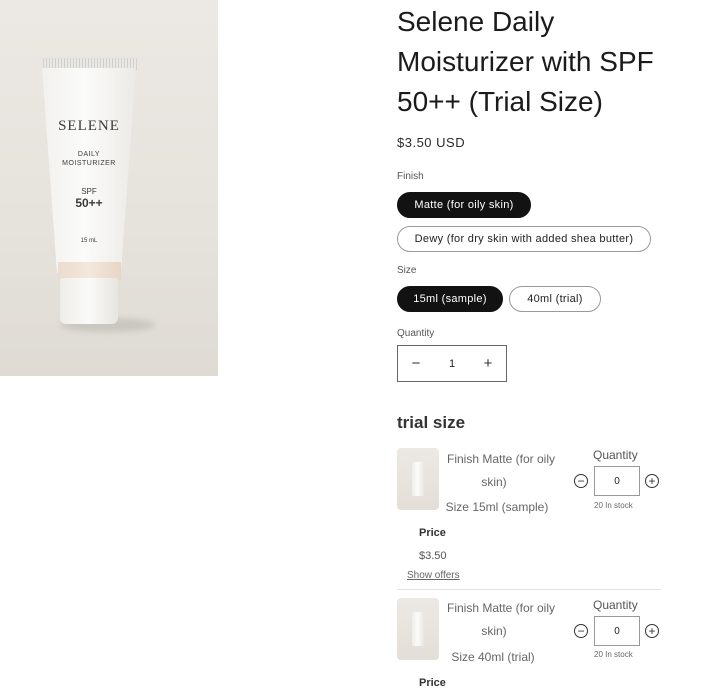 Image resolution: width=708 pixels, height=691 pixels. Describe the element at coordinates (433, 556) in the screenshot. I see `variant-price-value: $3.50` at that location.